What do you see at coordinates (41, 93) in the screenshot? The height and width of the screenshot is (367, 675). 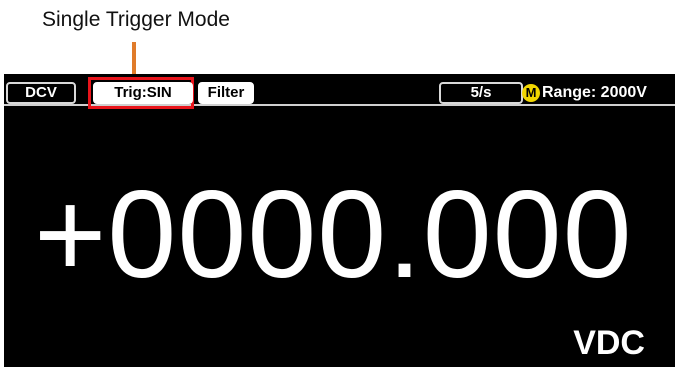 I see `function-indicator: DCV` at bounding box center [41, 93].